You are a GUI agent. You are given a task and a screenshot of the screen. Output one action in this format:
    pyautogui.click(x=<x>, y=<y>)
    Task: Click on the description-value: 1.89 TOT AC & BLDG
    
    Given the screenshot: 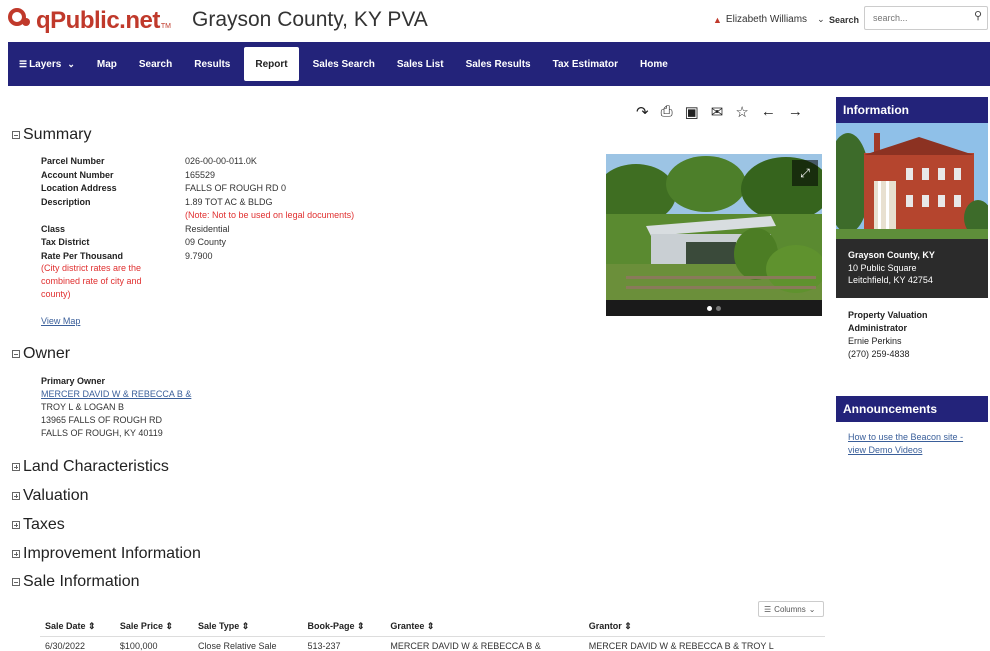 What is the action you would take?
    pyautogui.click(x=229, y=201)
    